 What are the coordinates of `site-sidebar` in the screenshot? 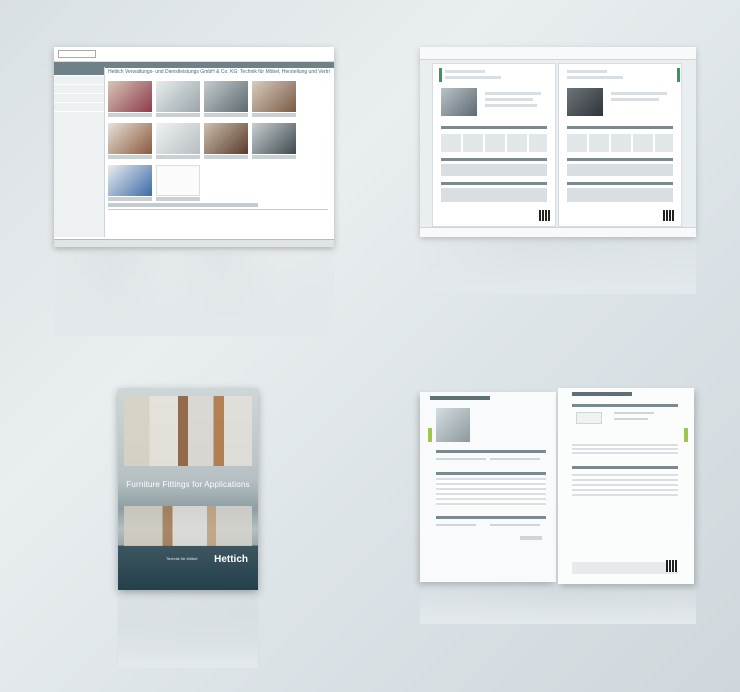 It's located at (79, 152).